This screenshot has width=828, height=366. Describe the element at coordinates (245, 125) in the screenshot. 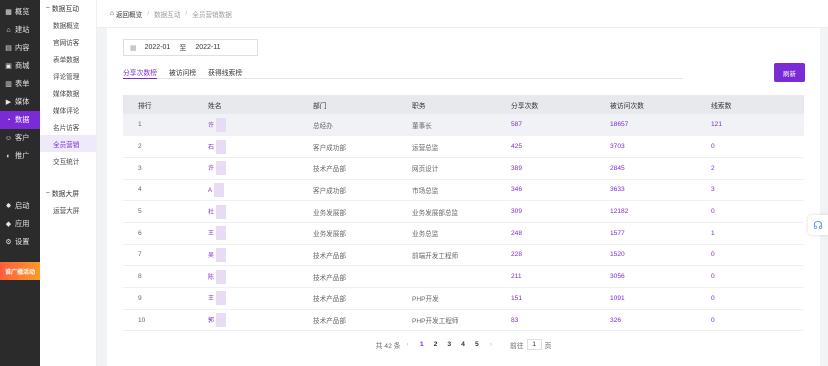

I see `table-cell: 许` at that location.